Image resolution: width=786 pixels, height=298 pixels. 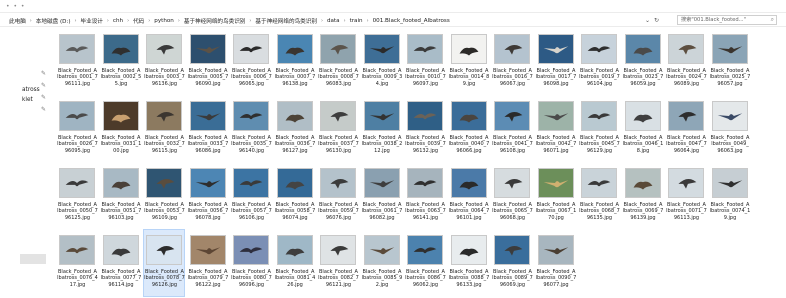 I want to click on file-item: Black_Footed_A lbatross_0078_7 96126.jpg, so click(x=165, y=263).